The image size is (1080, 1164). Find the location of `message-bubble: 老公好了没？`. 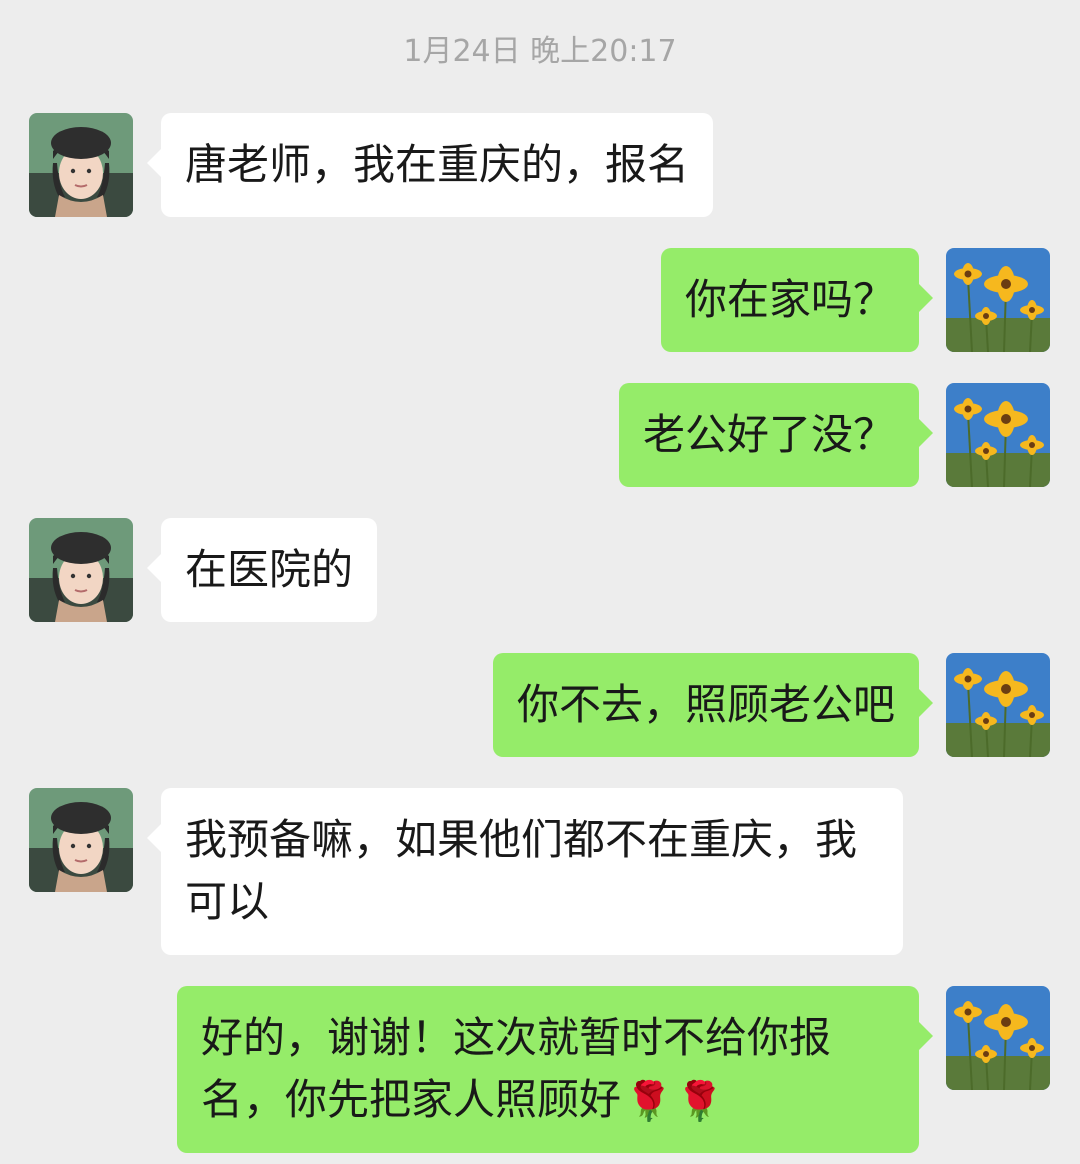

message-bubble: 老公好了没？ is located at coordinates (776, 435).